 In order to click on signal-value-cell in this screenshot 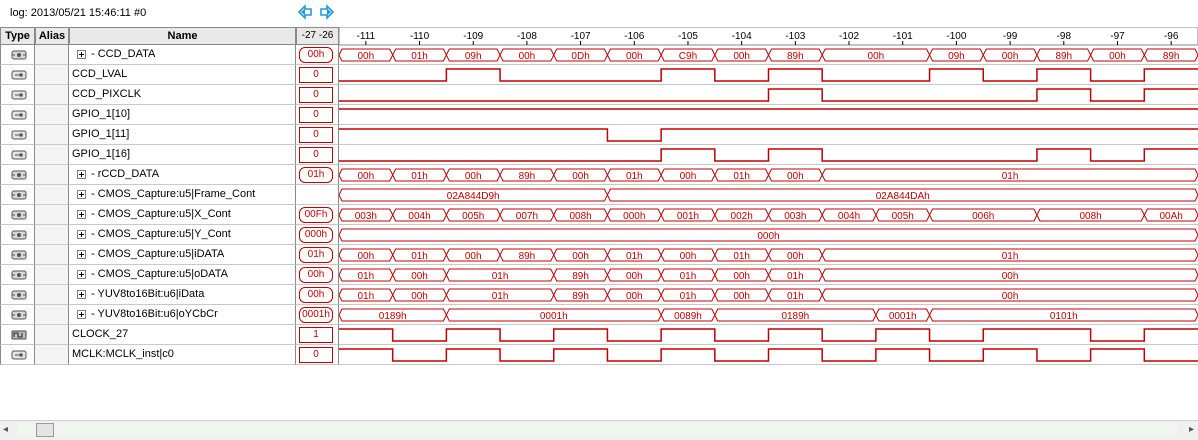, I will do `click(317, 195)`.